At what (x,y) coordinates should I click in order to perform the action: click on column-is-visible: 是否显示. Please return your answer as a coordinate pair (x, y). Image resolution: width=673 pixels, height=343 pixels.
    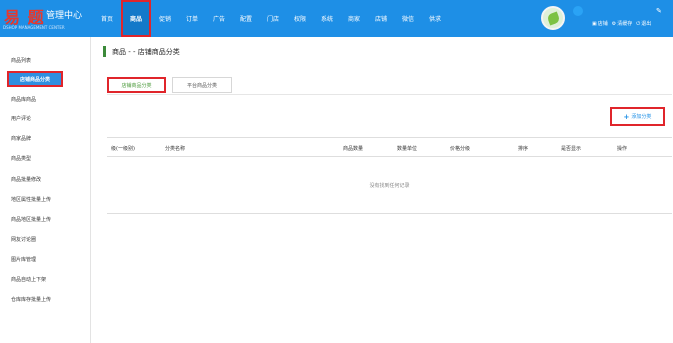
    Looking at the image, I should click on (571, 149).